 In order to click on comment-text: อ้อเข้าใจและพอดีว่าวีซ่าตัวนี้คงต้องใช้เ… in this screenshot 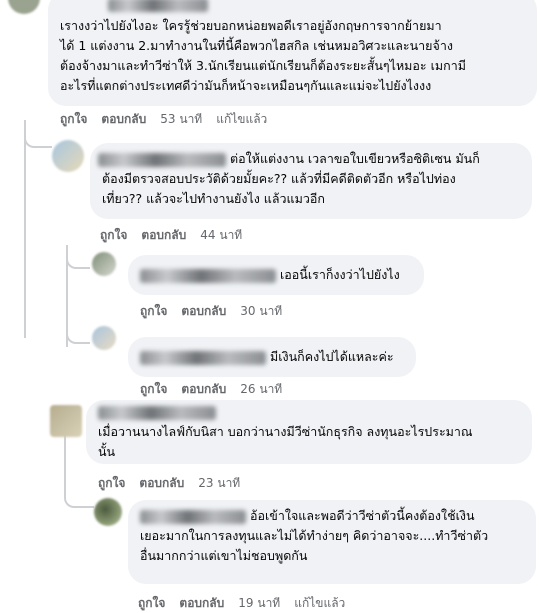, I will do `click(362, 515)`.